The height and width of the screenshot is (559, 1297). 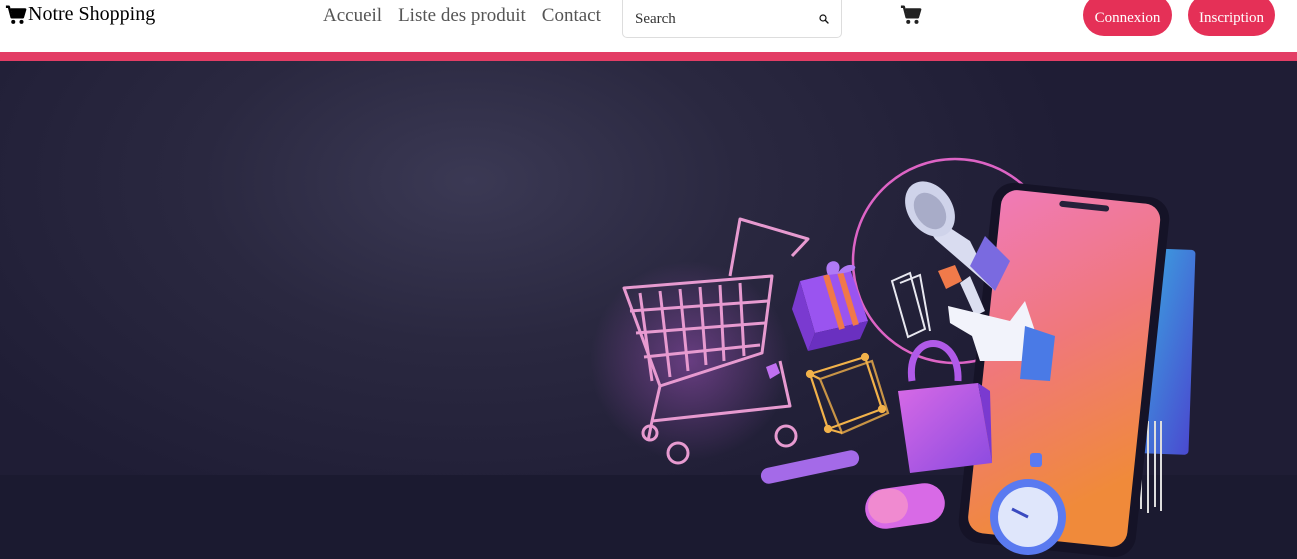 I want to click on register-button: Inscription, so click(x=1231, y=18).